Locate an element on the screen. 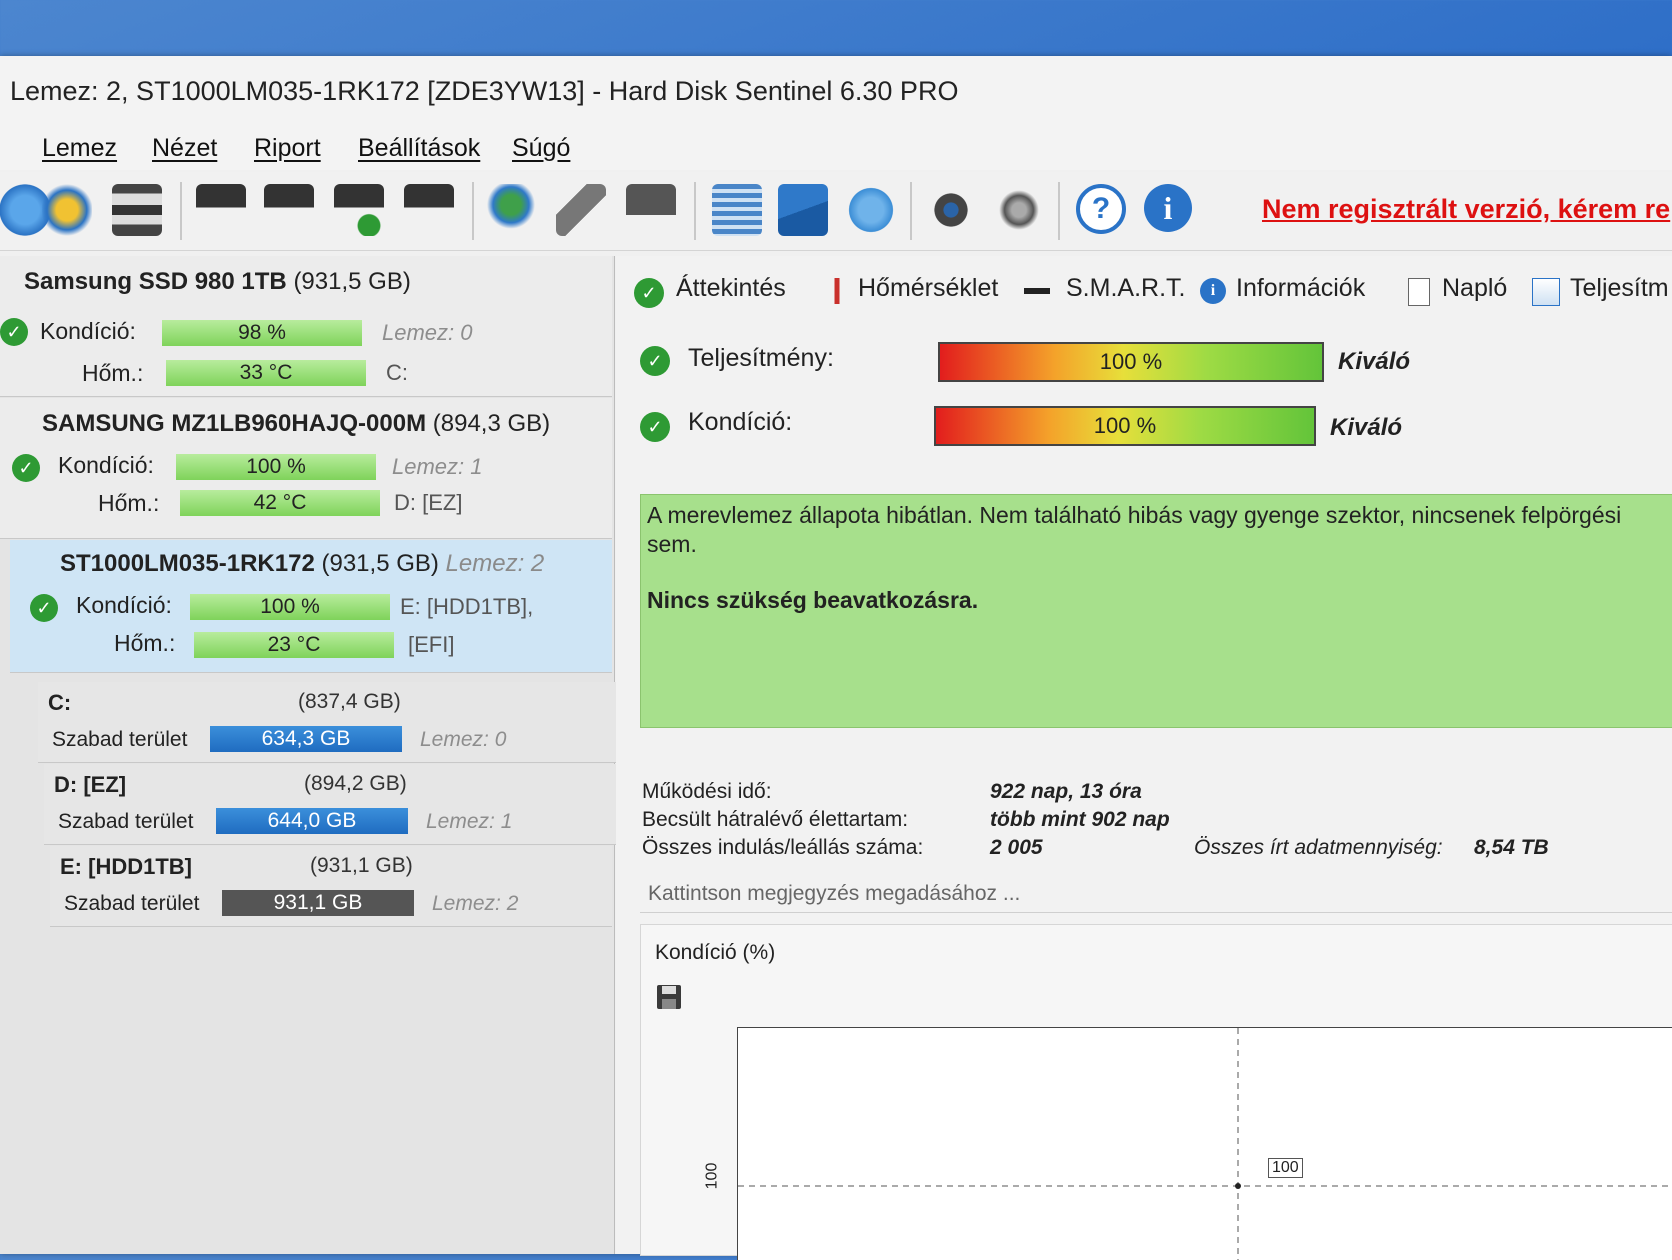  volume-disk: Lemez: 0 is located at coordinates (463, 739).